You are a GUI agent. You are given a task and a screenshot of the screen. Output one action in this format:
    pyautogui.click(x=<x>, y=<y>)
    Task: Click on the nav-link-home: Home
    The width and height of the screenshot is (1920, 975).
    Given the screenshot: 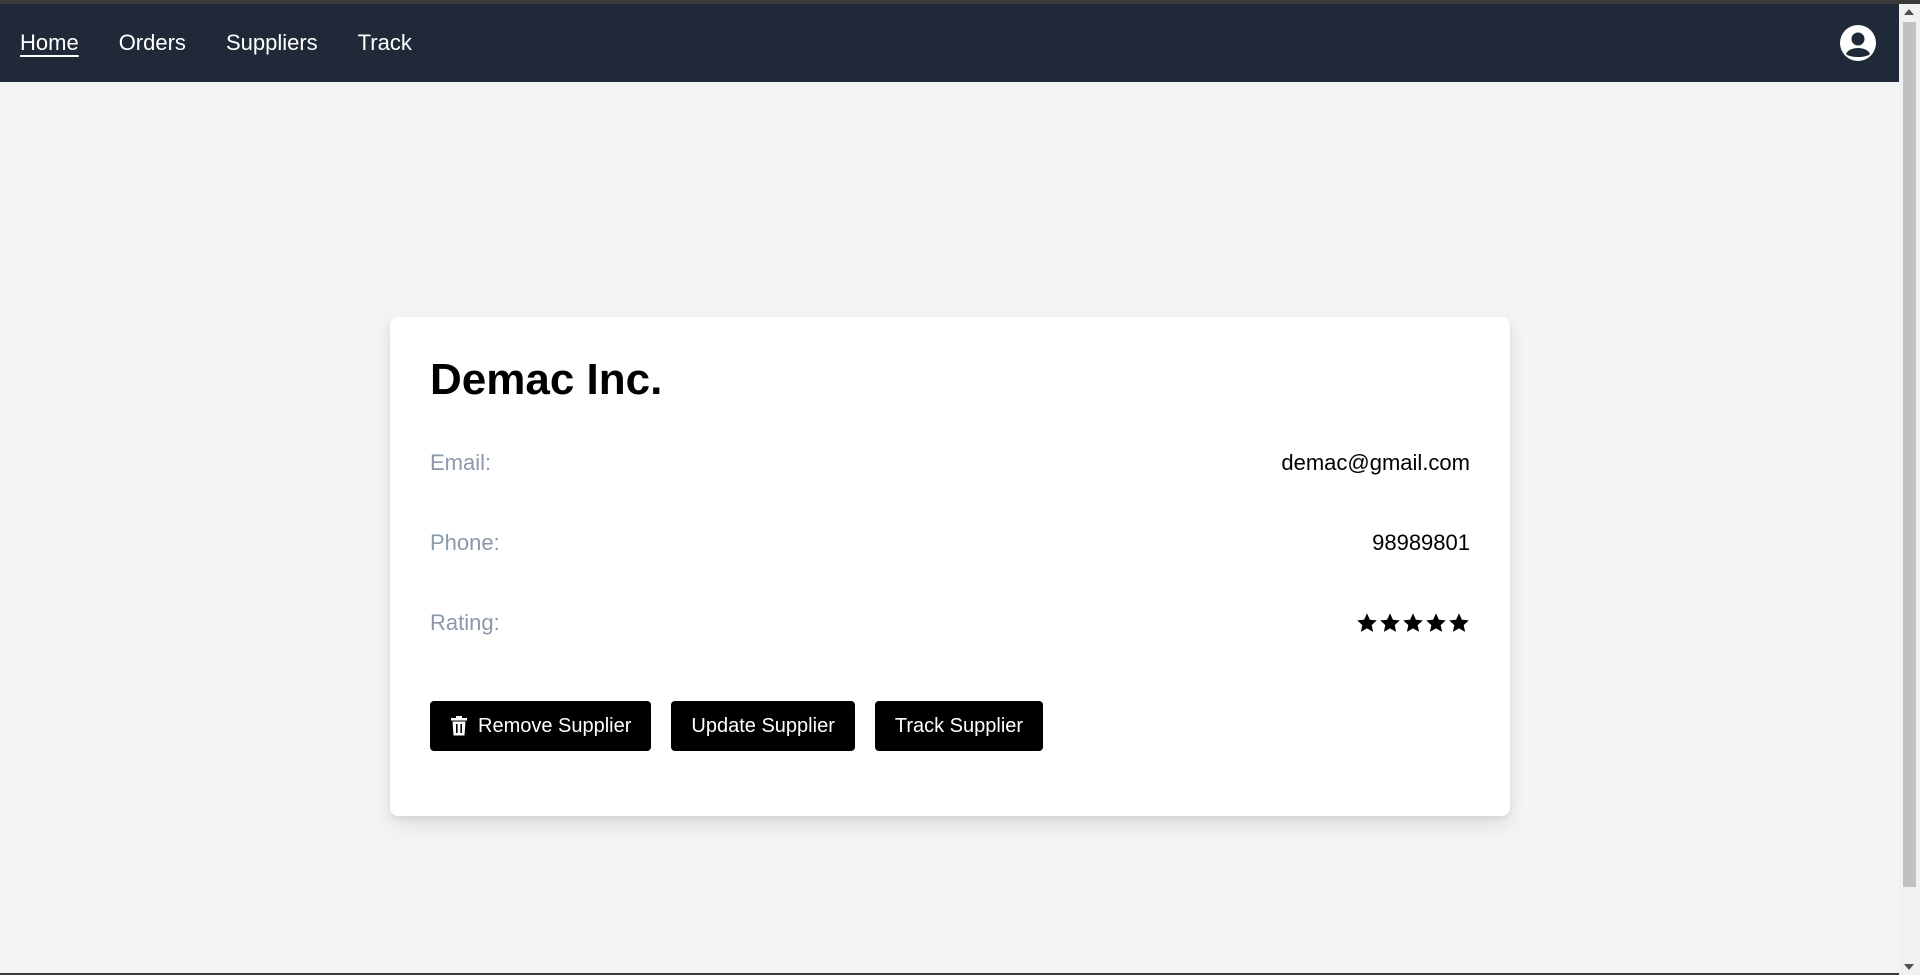 What is the action you would take?
    pyautogui.click(x=49, y=43)
    